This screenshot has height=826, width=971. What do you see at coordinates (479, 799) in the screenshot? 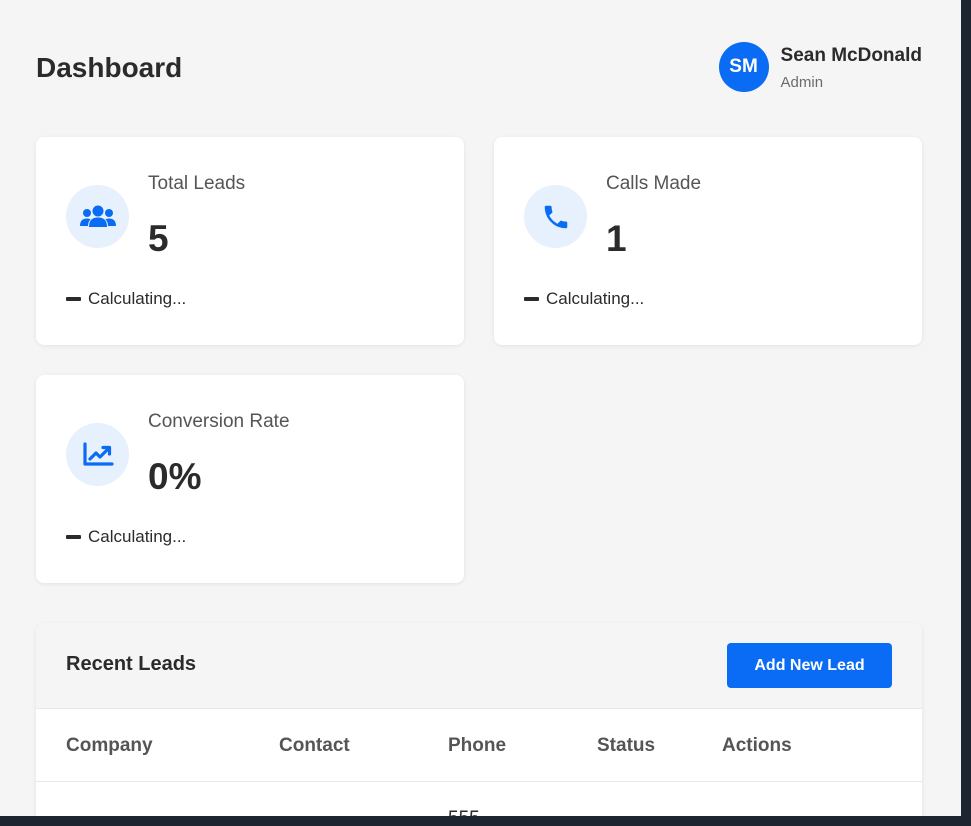
I see `table-row: 555-` at bounding box center [479, 799].